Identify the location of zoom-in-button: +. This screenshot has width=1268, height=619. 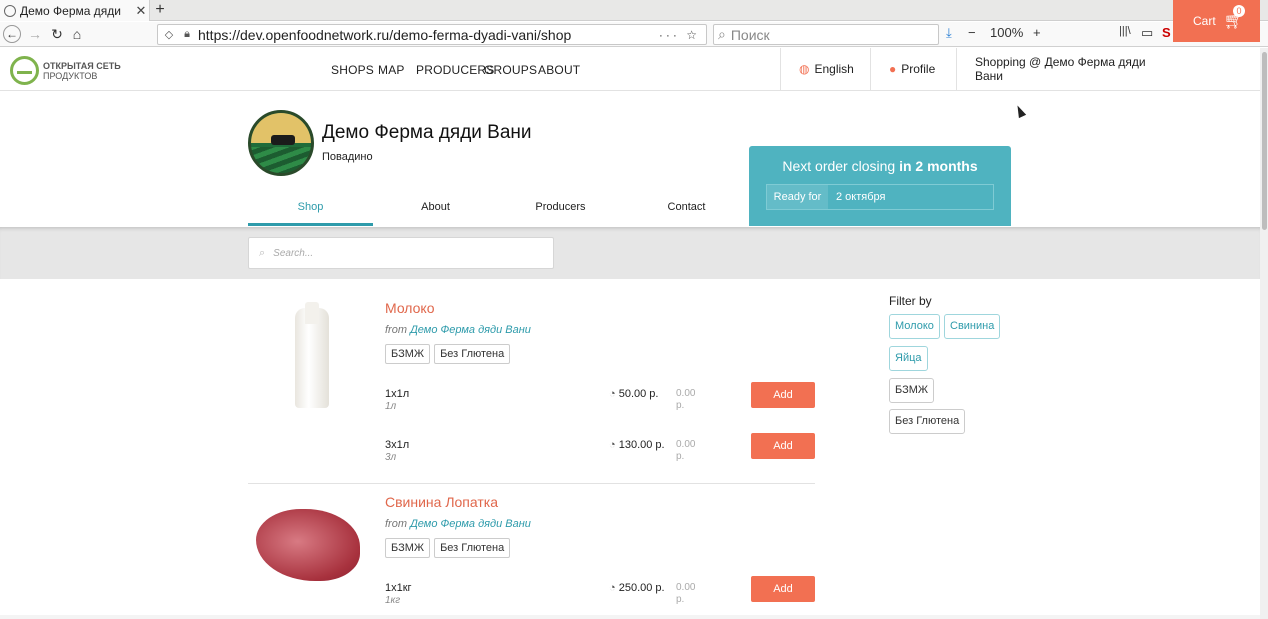
(1037, 32).